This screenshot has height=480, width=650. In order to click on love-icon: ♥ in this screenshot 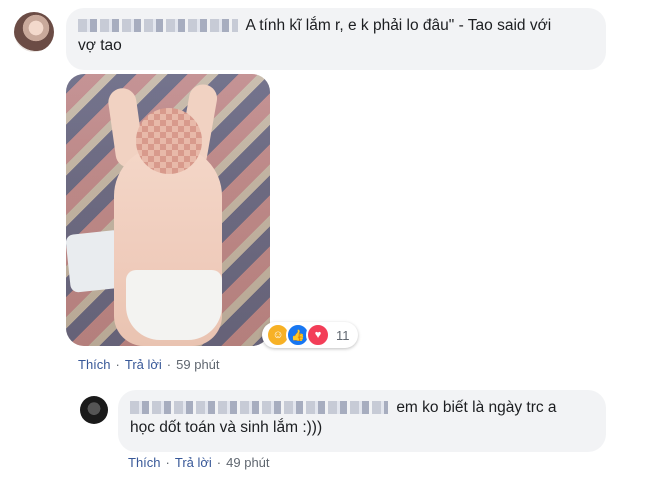, I will do `click(318, 335)`.